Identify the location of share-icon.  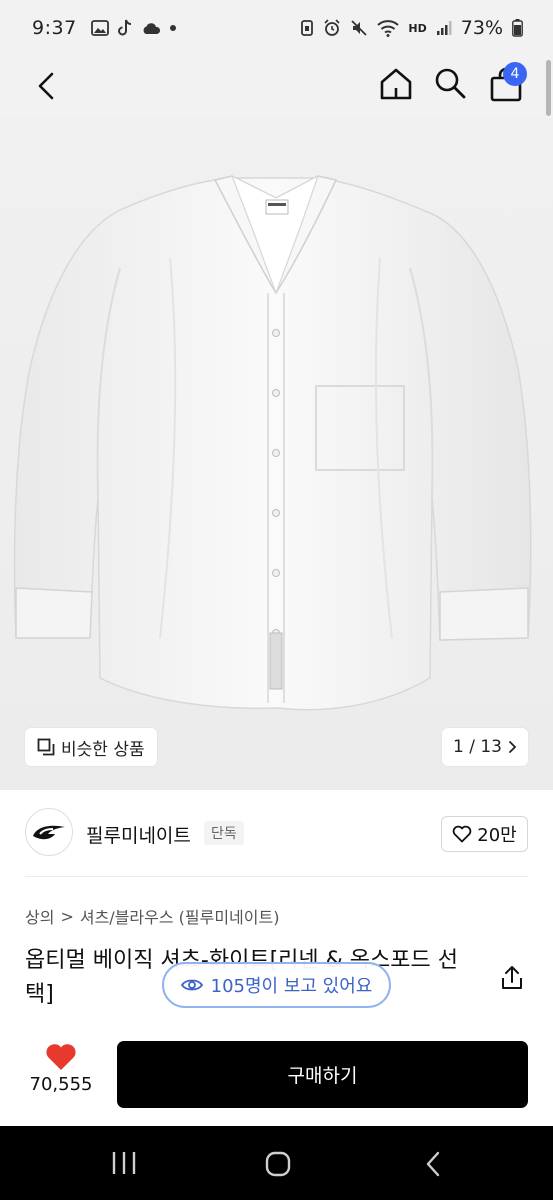
(512, 977).